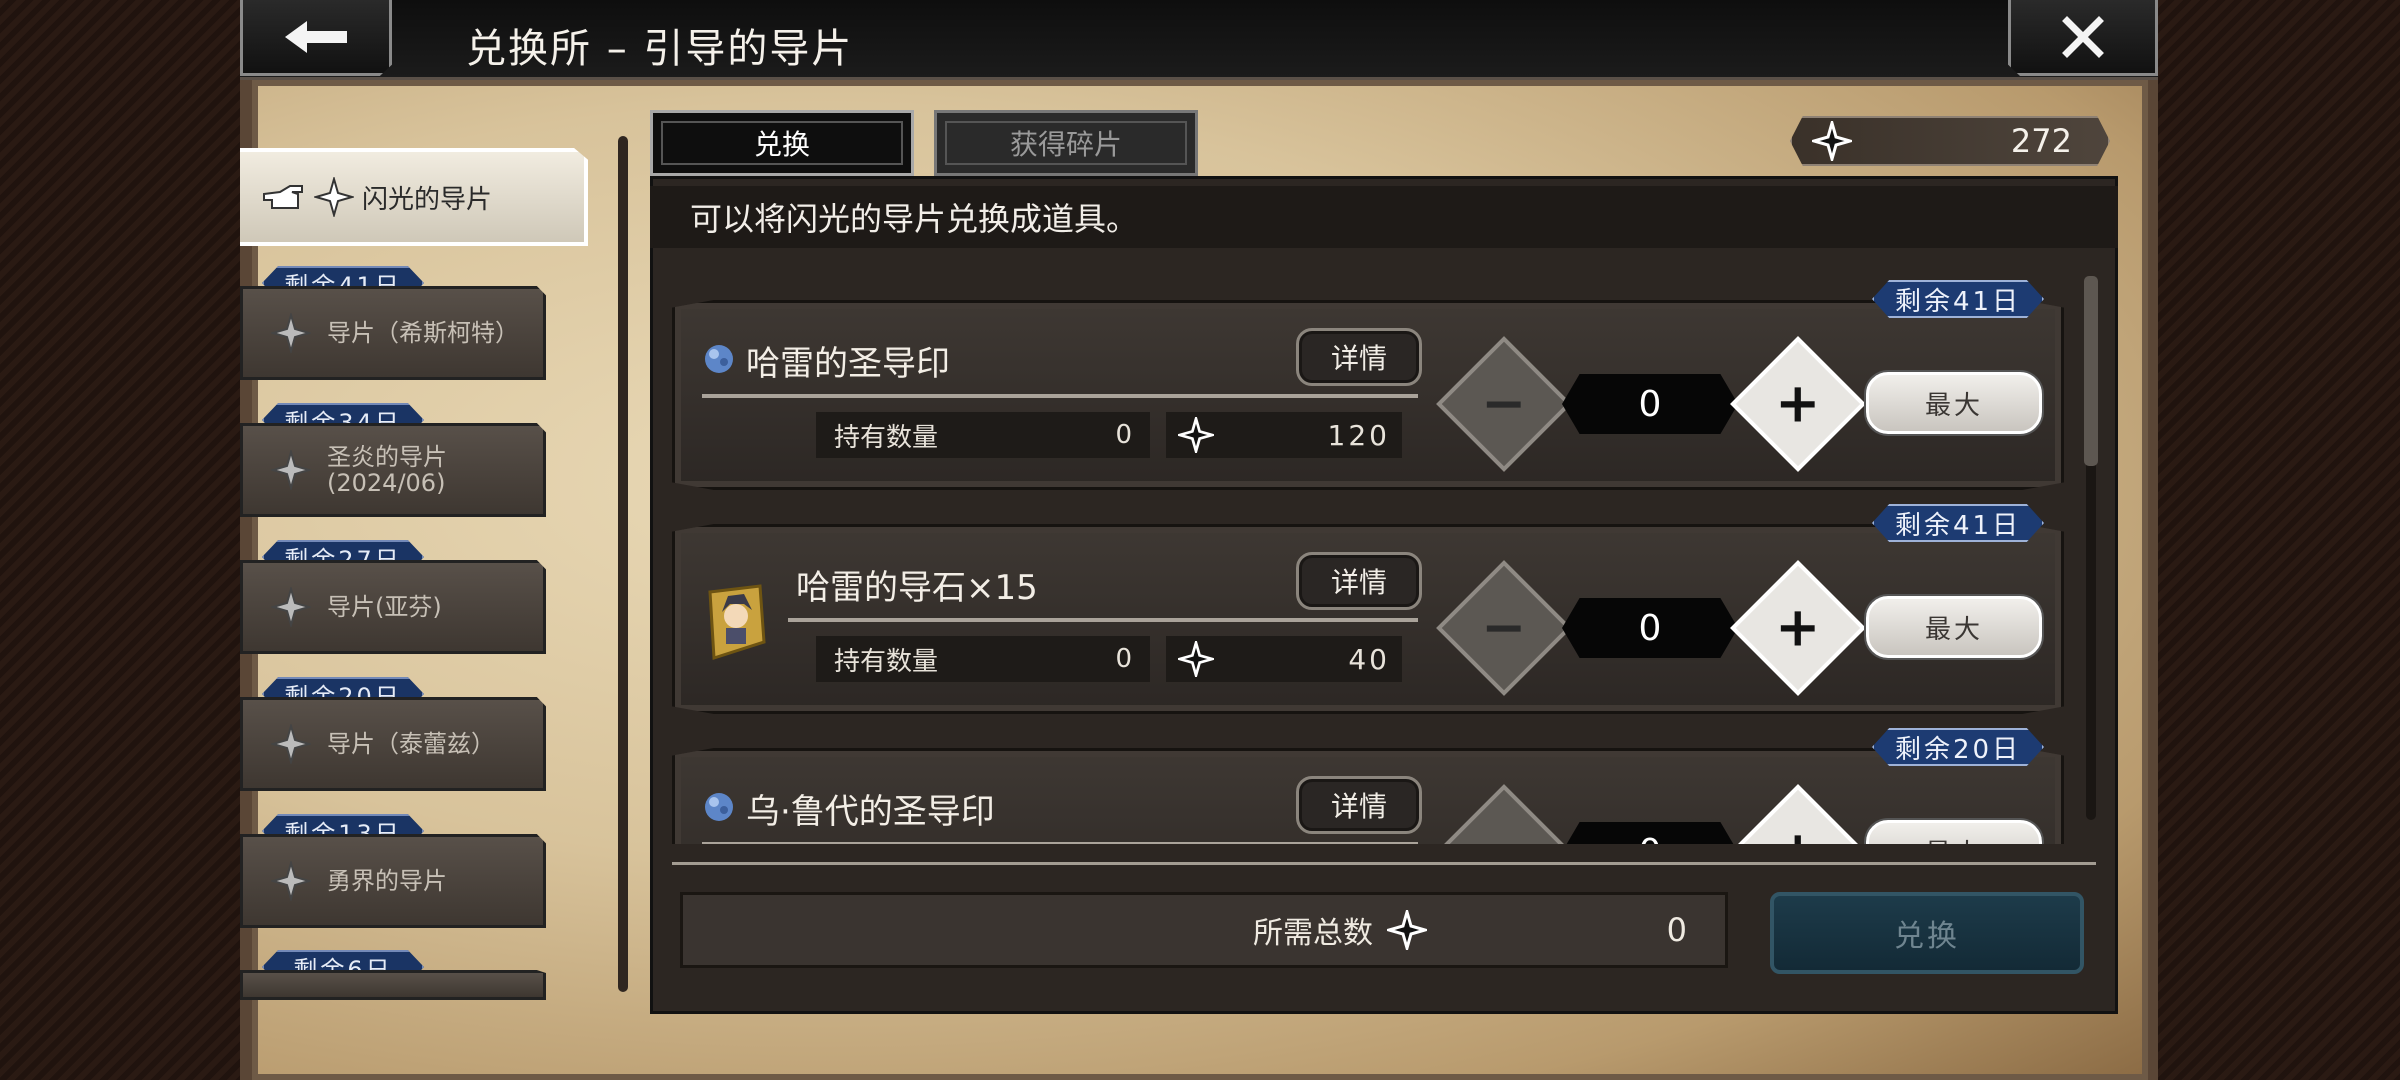  What do you see at coordinates (1384, 217) in the screenshot?
I see `description-bar: 可以将闪光的导片兑换成道具。` at bounding box center [1384, 217].